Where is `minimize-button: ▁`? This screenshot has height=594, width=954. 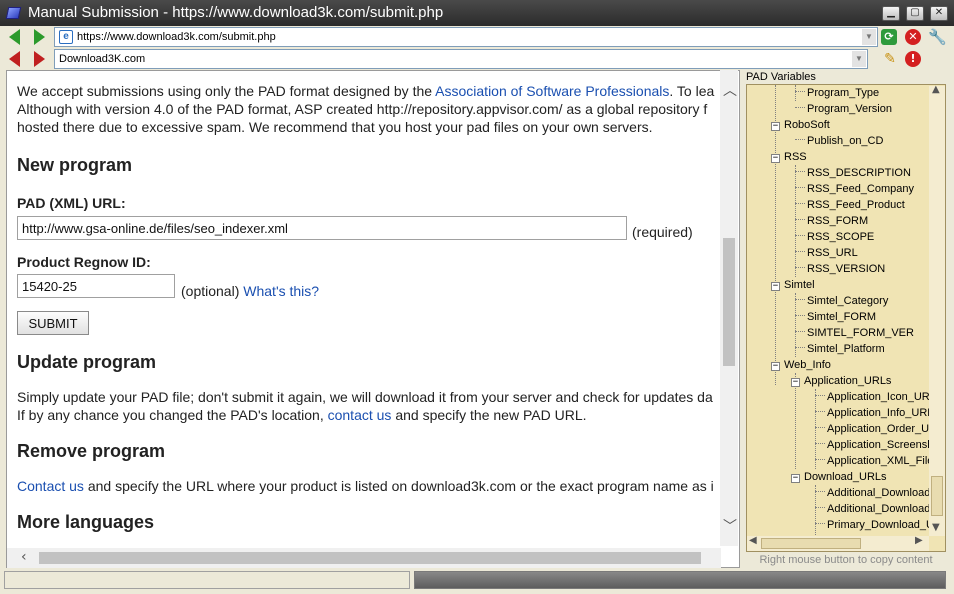 minimize-button: ▁ is located at coordinates (891, 13).